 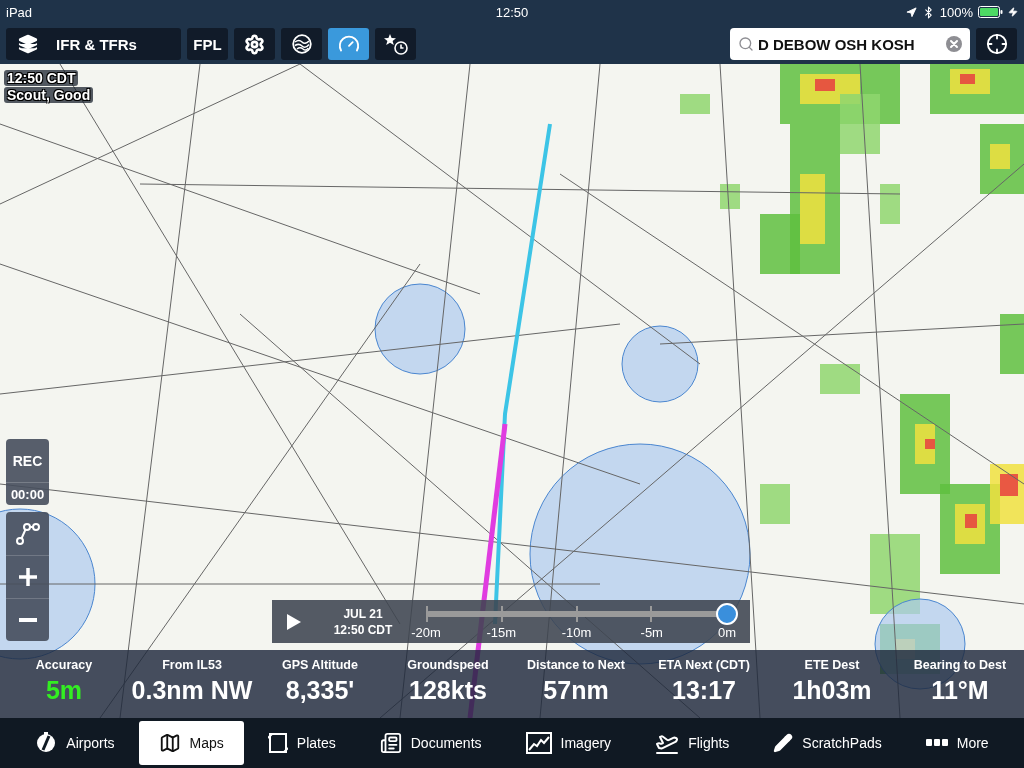 I want to click on locate-button, so click(x=996, y=44).